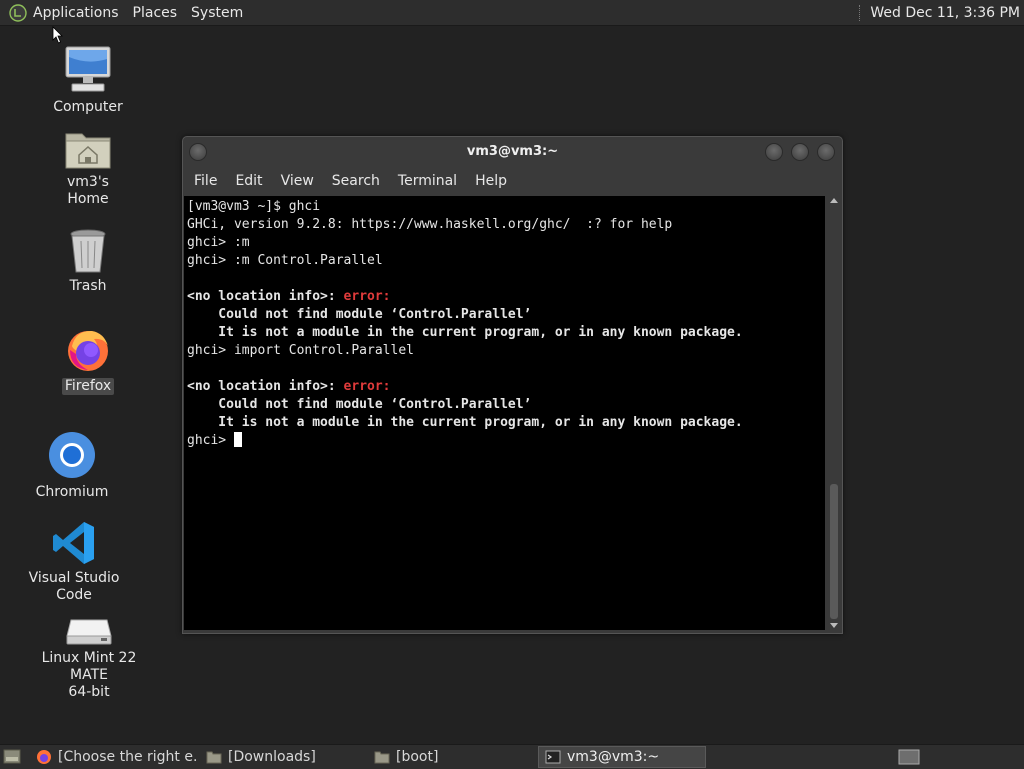  What do you see at coordinates (88, 107) in the screenshot?
I see `desktop-icon-label: Computer` at bounding box center [88, 107].